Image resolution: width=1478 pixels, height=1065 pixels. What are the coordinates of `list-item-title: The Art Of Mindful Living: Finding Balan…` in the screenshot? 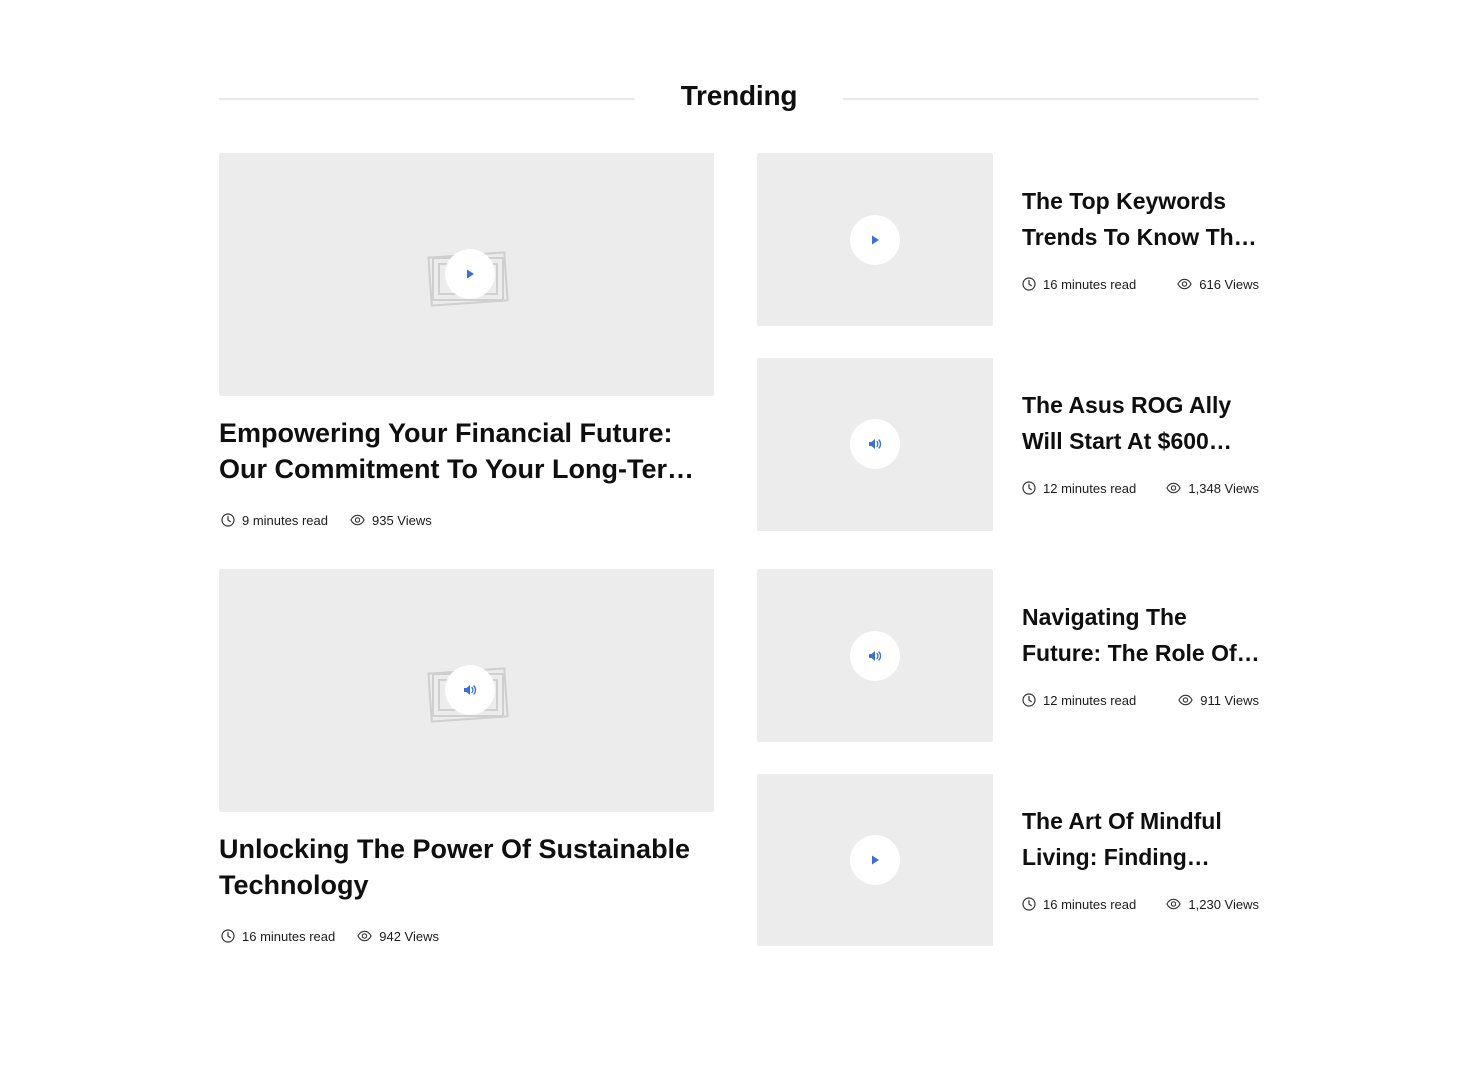 It's located at (1142, 839).